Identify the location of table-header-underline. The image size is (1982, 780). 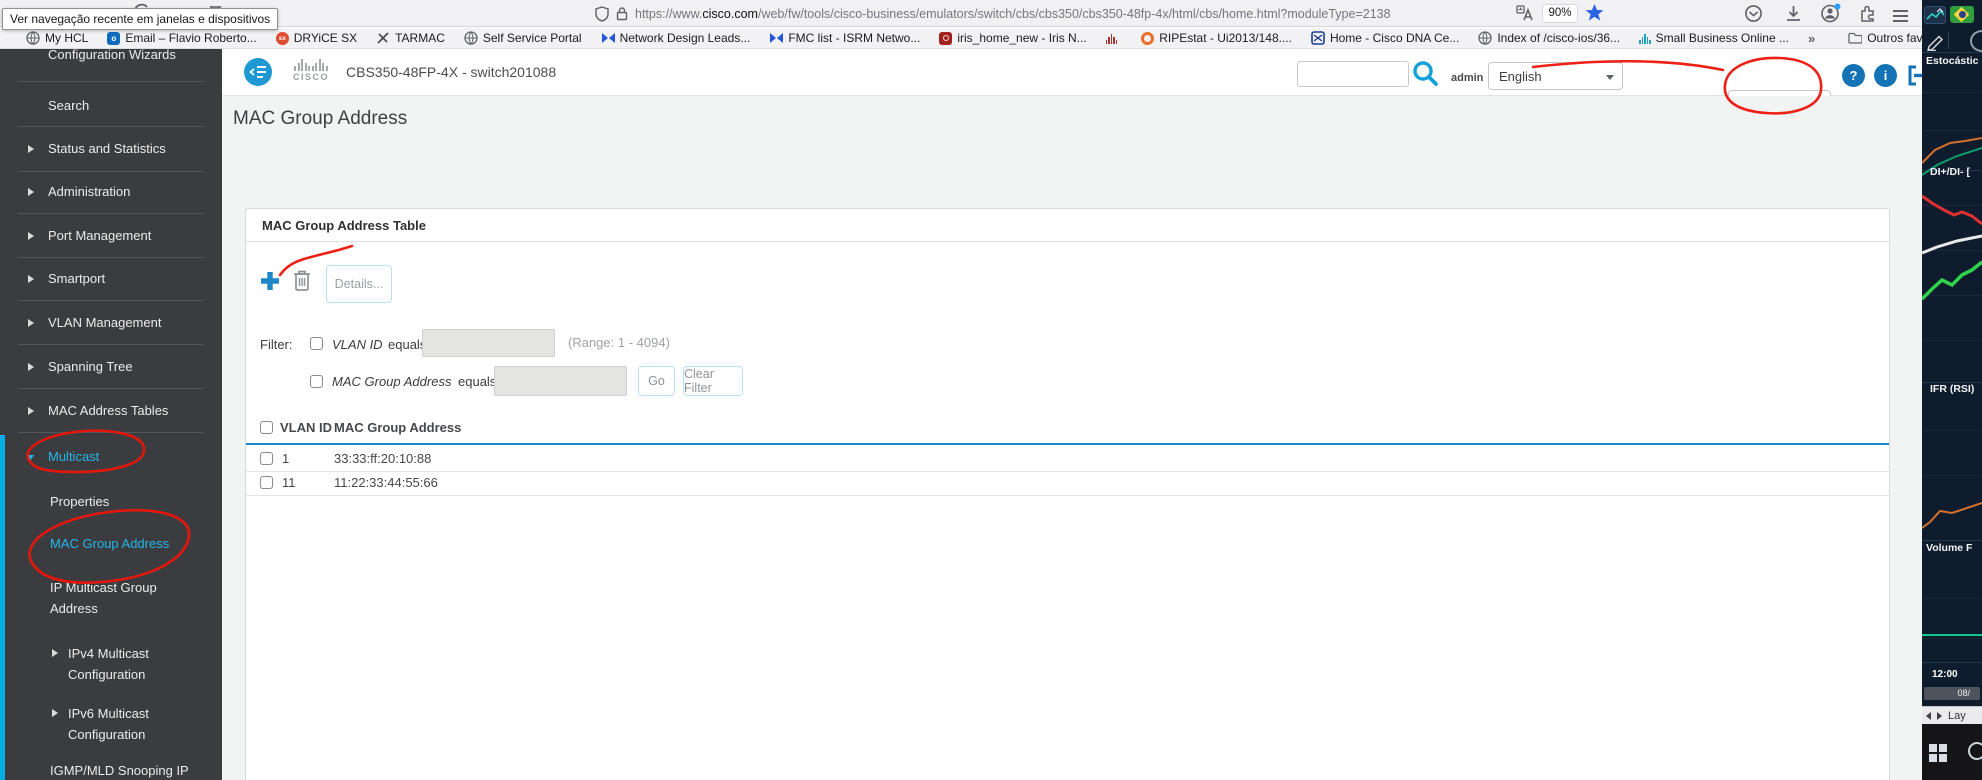
(1067, 444).